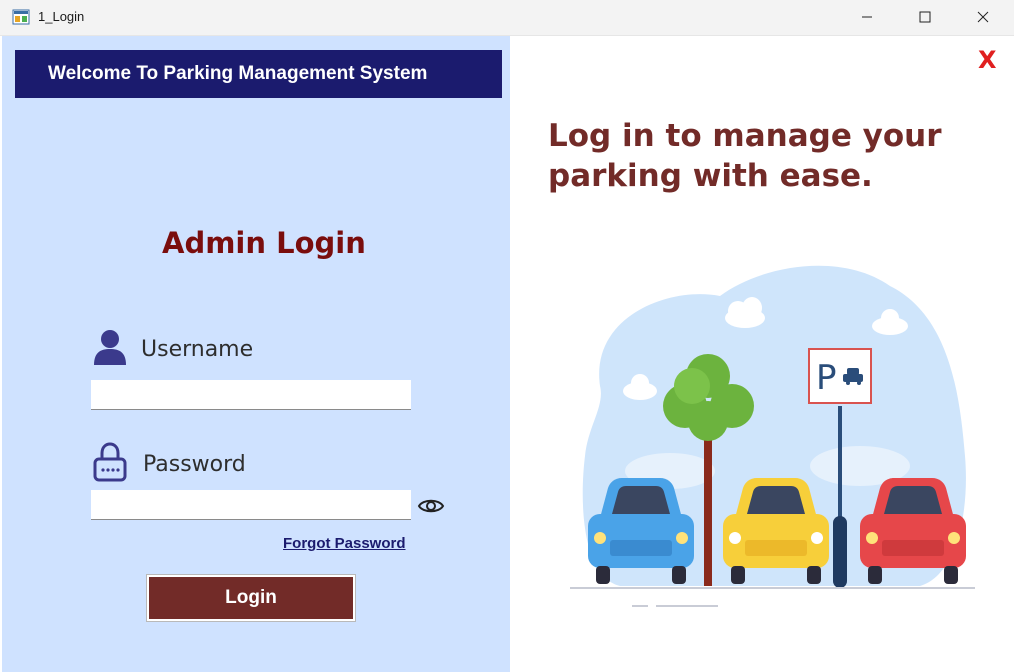 The image size is (1014, 672). I want to click on username-input, so click(251, 395).